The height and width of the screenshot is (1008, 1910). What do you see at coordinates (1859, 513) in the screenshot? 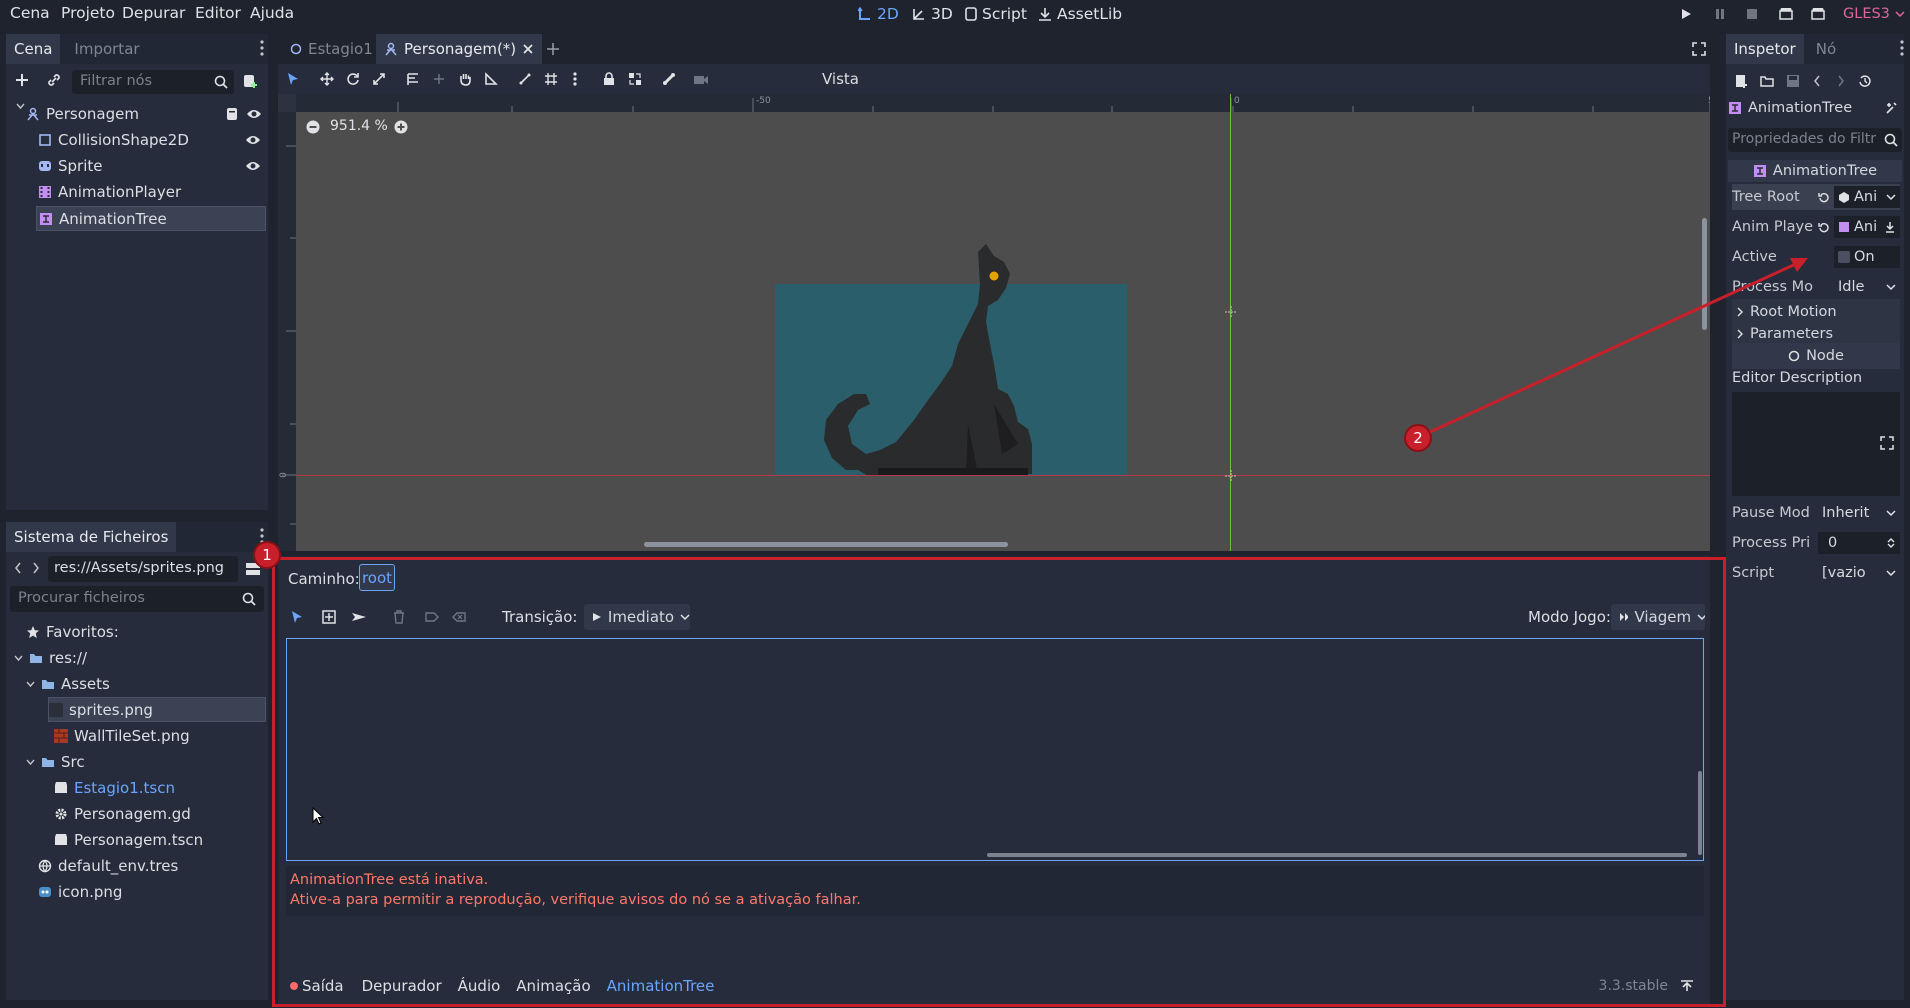
I see `prop-value-field: Inherit` at bounding box center [1859, 513].